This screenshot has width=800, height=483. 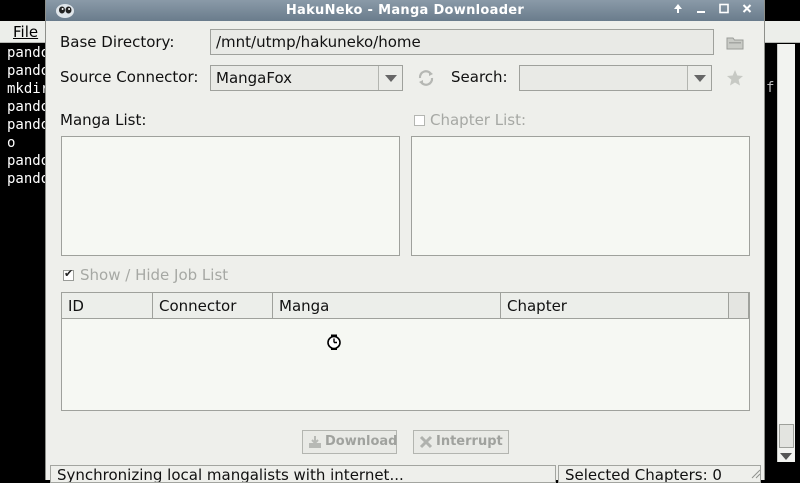 I want to click on refresh-connector-button, so click(x=426, y=78).